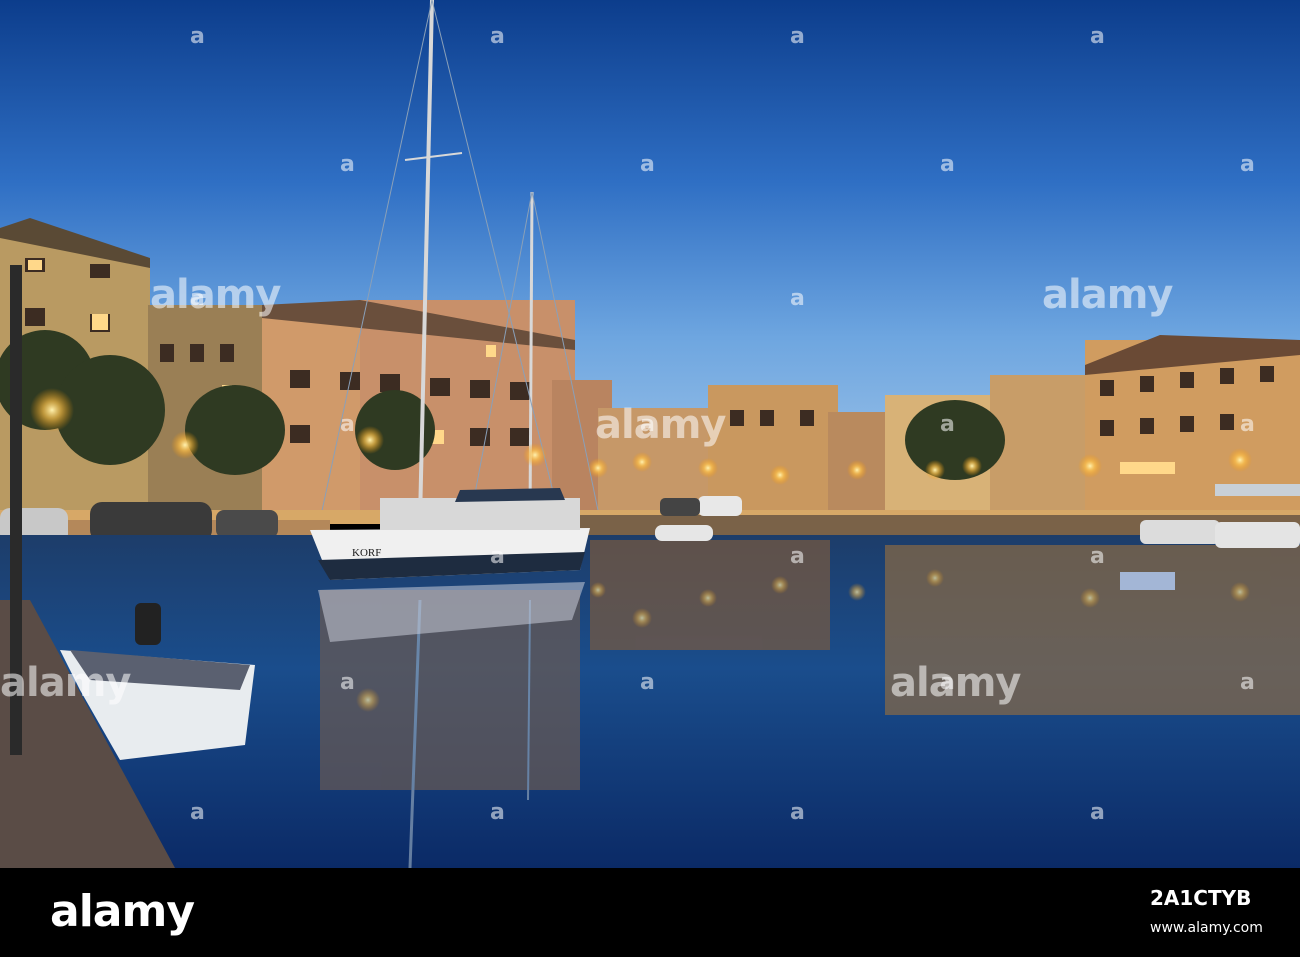 Image resolution: width=1300 pixels, height=957 pixels. Describe the element at coordinates (684, 533) in the screenshot. I see `white-dinghy` at that location.